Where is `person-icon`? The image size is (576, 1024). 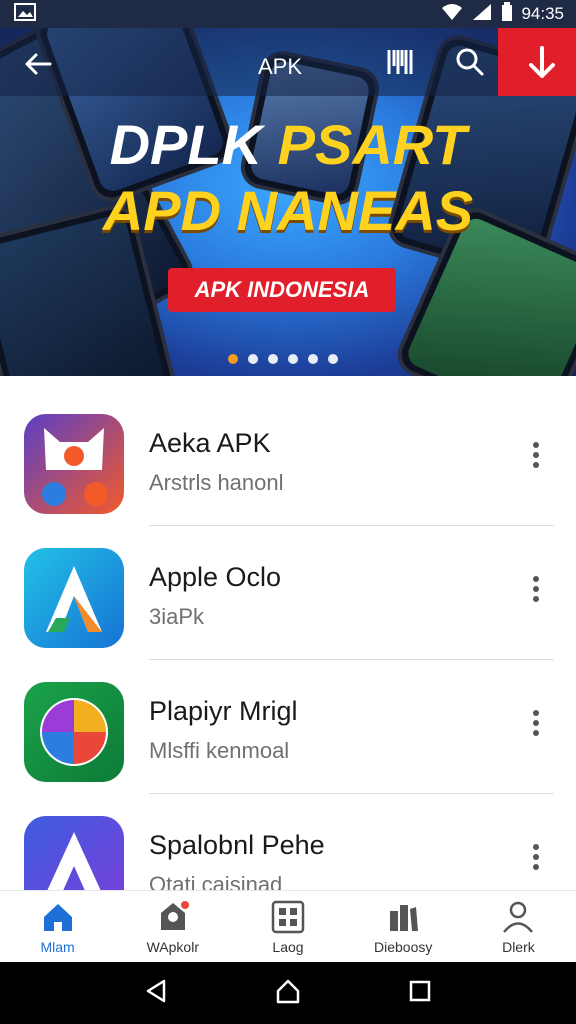 person-icon is located at coordinates (518, 917).